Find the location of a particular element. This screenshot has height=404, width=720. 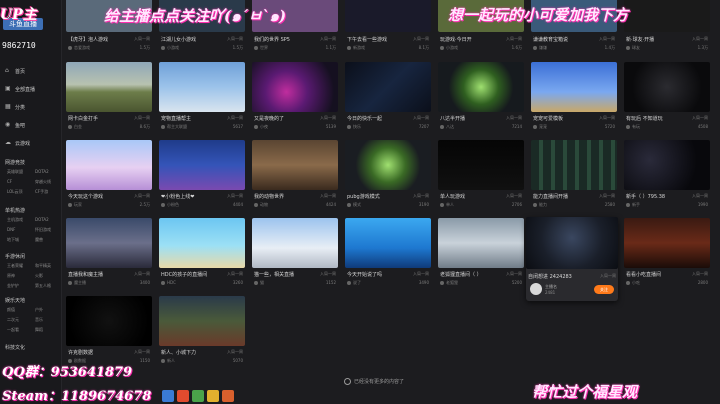

stream-card: 网卡白金打手 入局一周 白金 8.6万 is located at coordinates (109, 98).